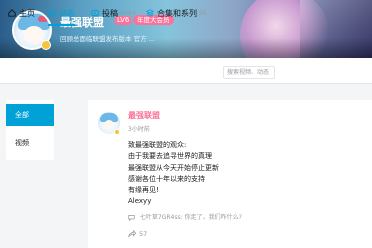 Image resolution: width=372 pixels, height=248 pixels. What do you see at coordinates (43, 19) in the screenshot?
I see `avatar-bow` at bounding box center [43, 19].